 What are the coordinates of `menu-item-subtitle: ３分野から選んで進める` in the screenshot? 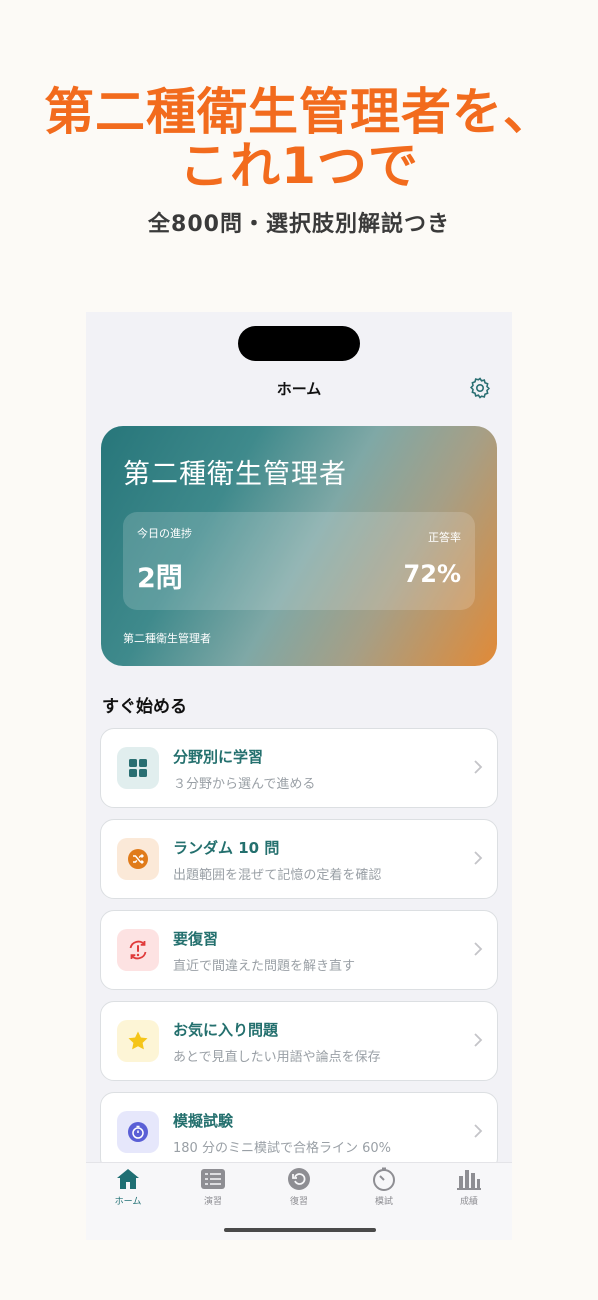 It's located at (244, 784).